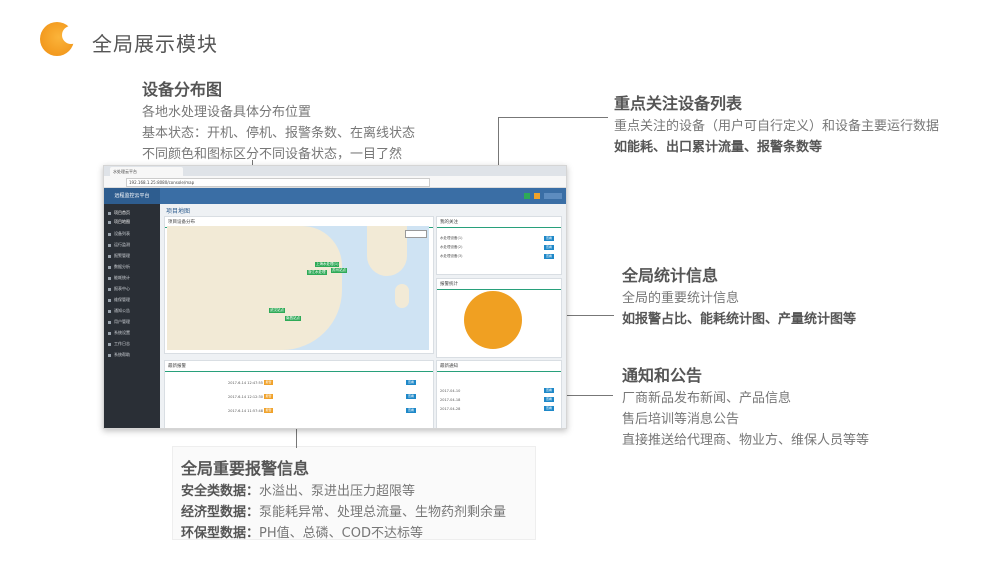 The height and width of the screenshot is (563, 1000). Describe the element at coordinates (450, 409) in the screenshot. I see `notice-date: 2017-04-28` at that location.